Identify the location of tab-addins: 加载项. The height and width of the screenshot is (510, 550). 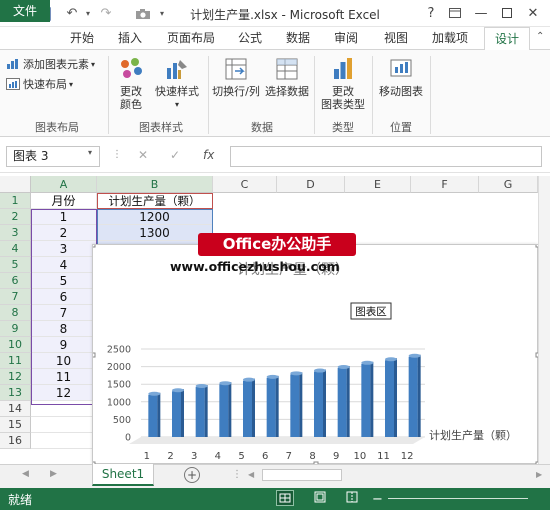
(450, 38).